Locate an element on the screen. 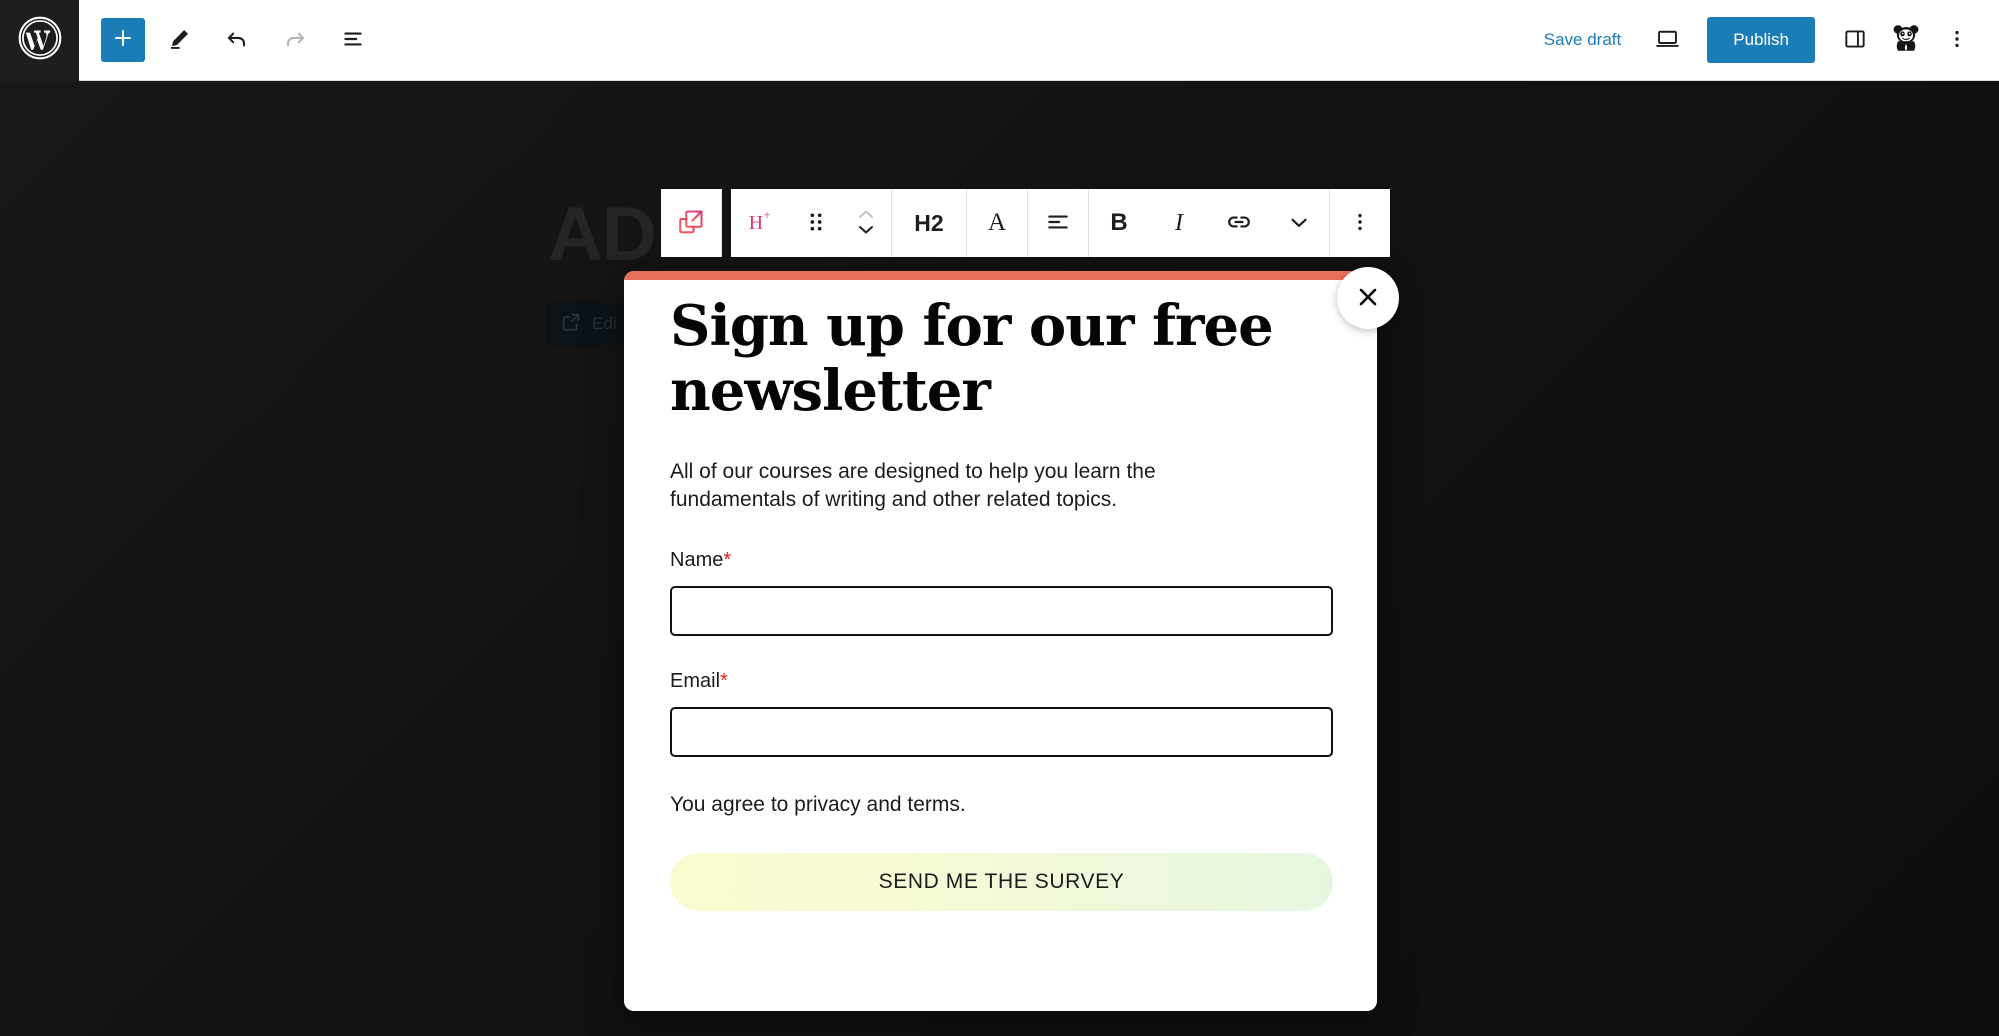 The image size is (1999, 1036). text-color-button: A is located at coordinates (997, 223).